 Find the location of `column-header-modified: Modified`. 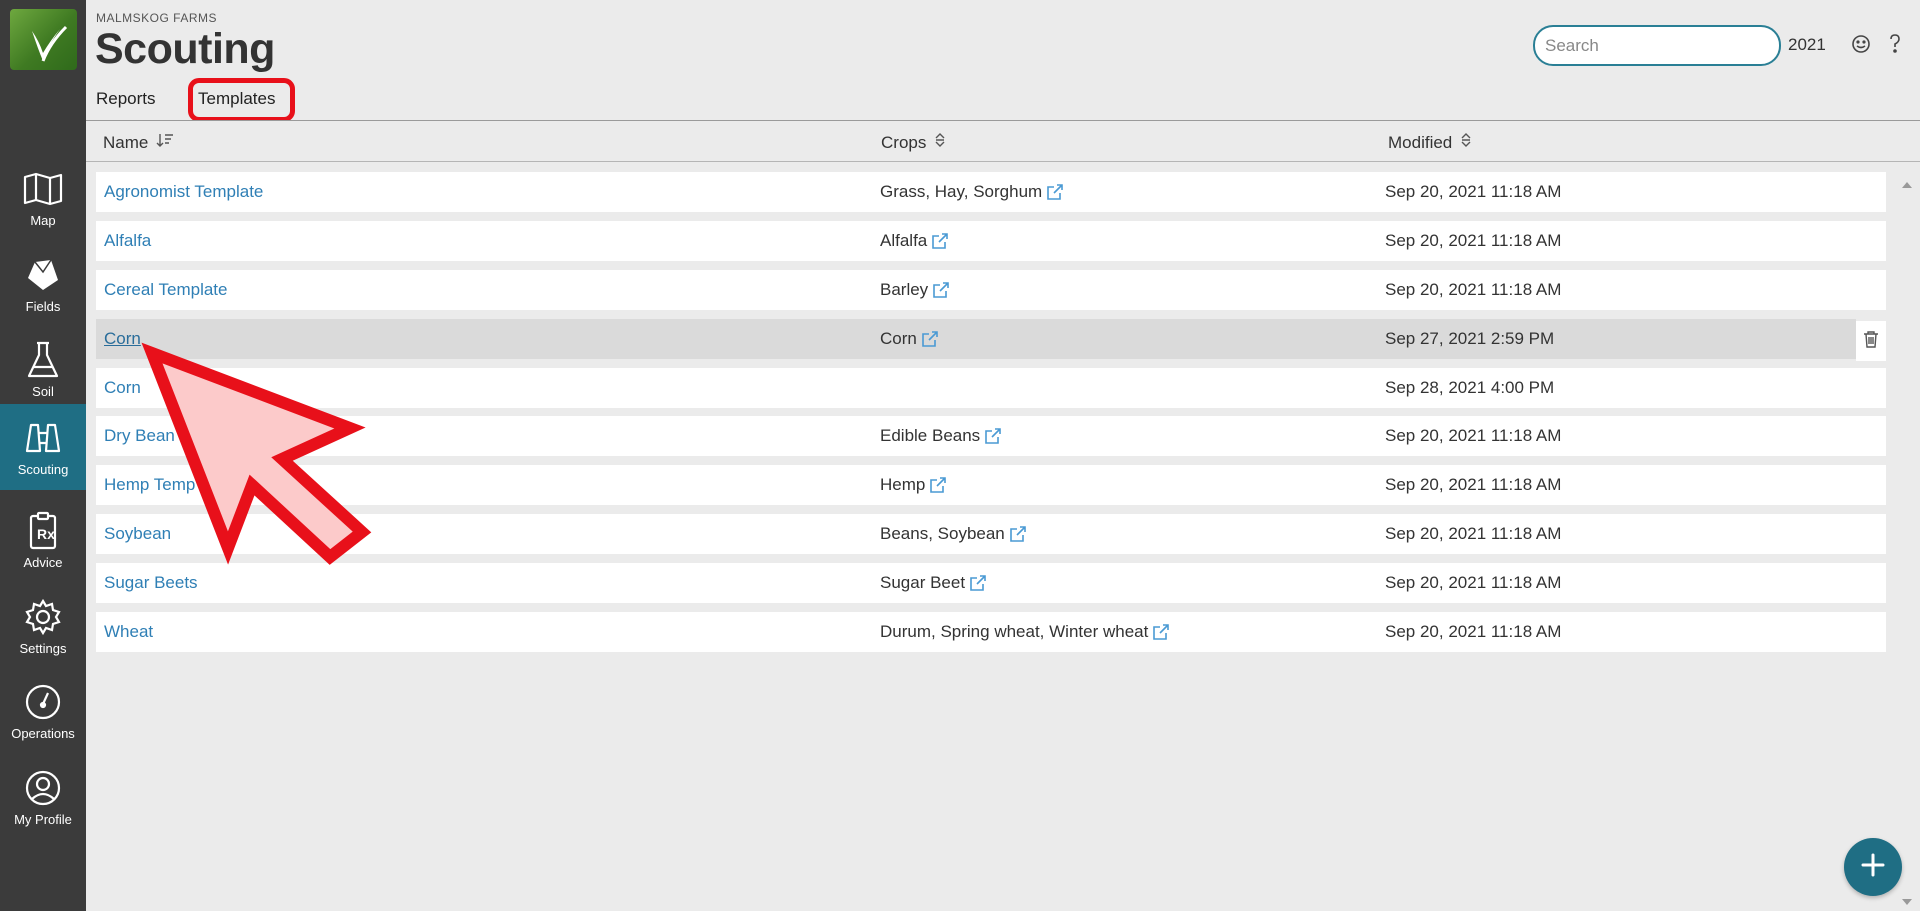

column-header-modified: Modified is located at coordinates (1430, 142).